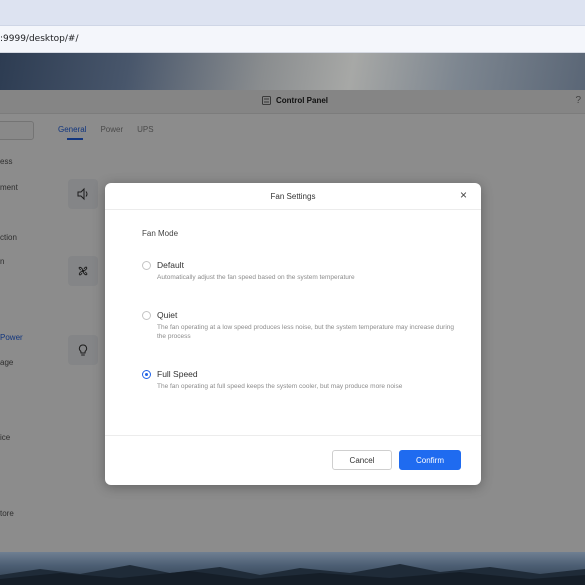 The image size is (585, 585). What do you see at coordinates (146, 374) in the screenshot?
I see `radio-full-speed` at bounding box center [146, 374].